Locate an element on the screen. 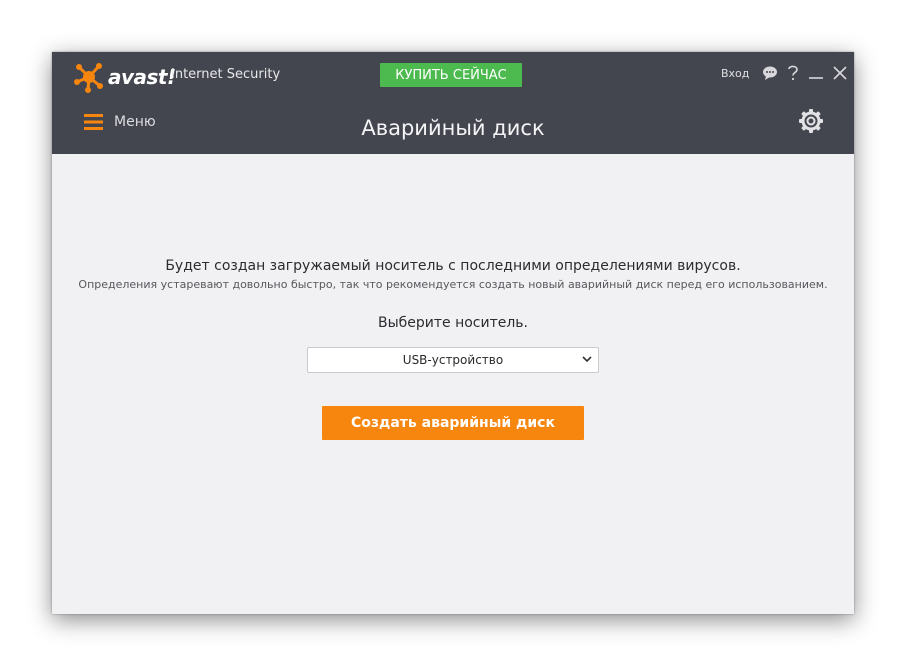  minimize-icon is located at coordinates (816, 73).